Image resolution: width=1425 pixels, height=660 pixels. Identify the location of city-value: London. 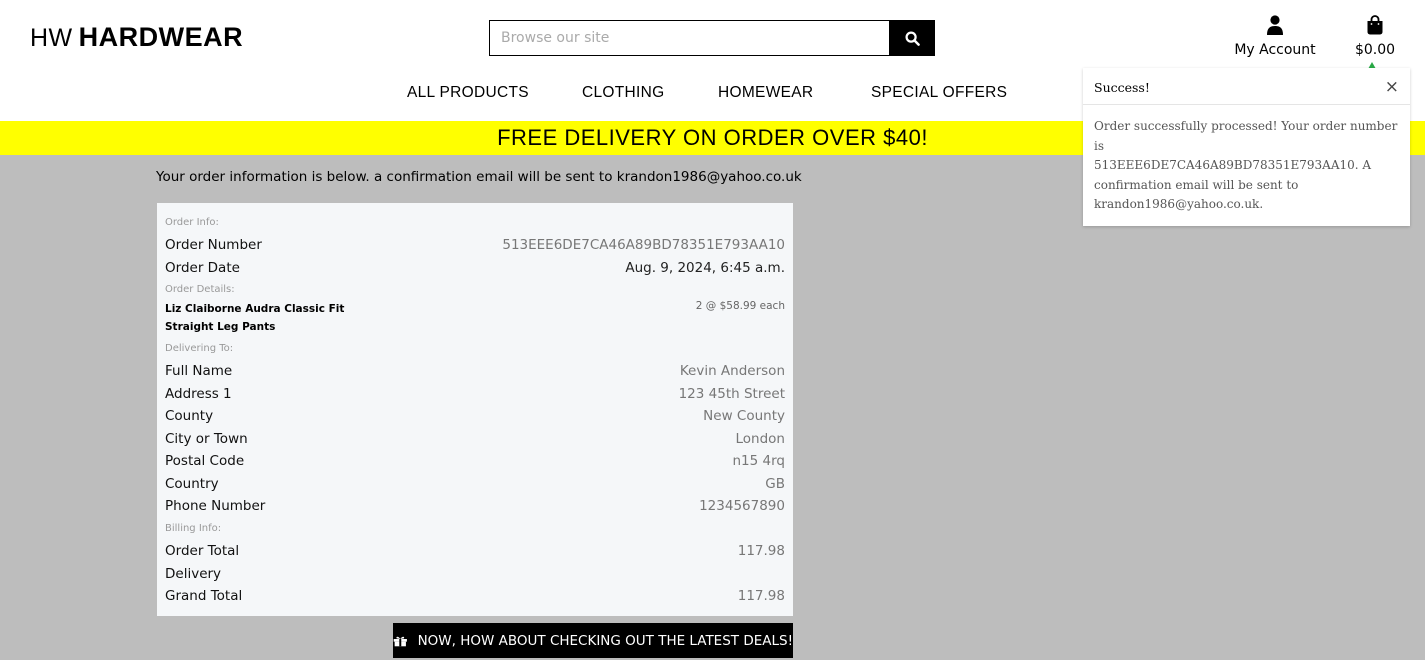
(760, 439).